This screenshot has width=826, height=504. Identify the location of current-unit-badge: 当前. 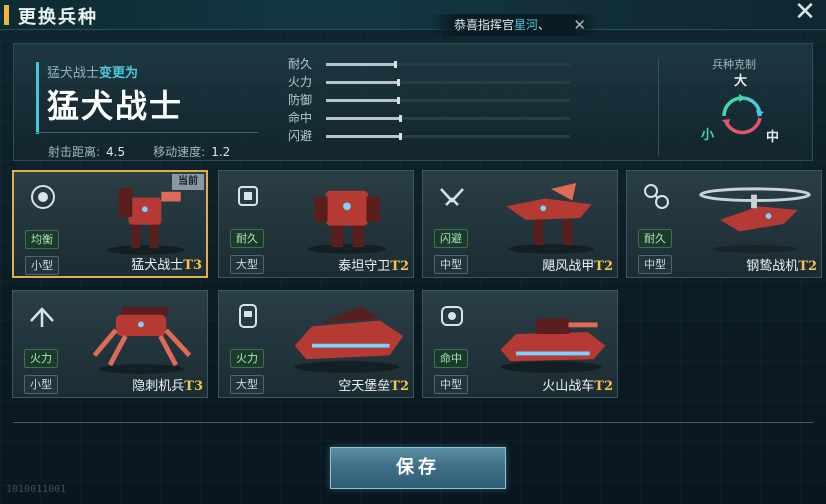
(188, 182).